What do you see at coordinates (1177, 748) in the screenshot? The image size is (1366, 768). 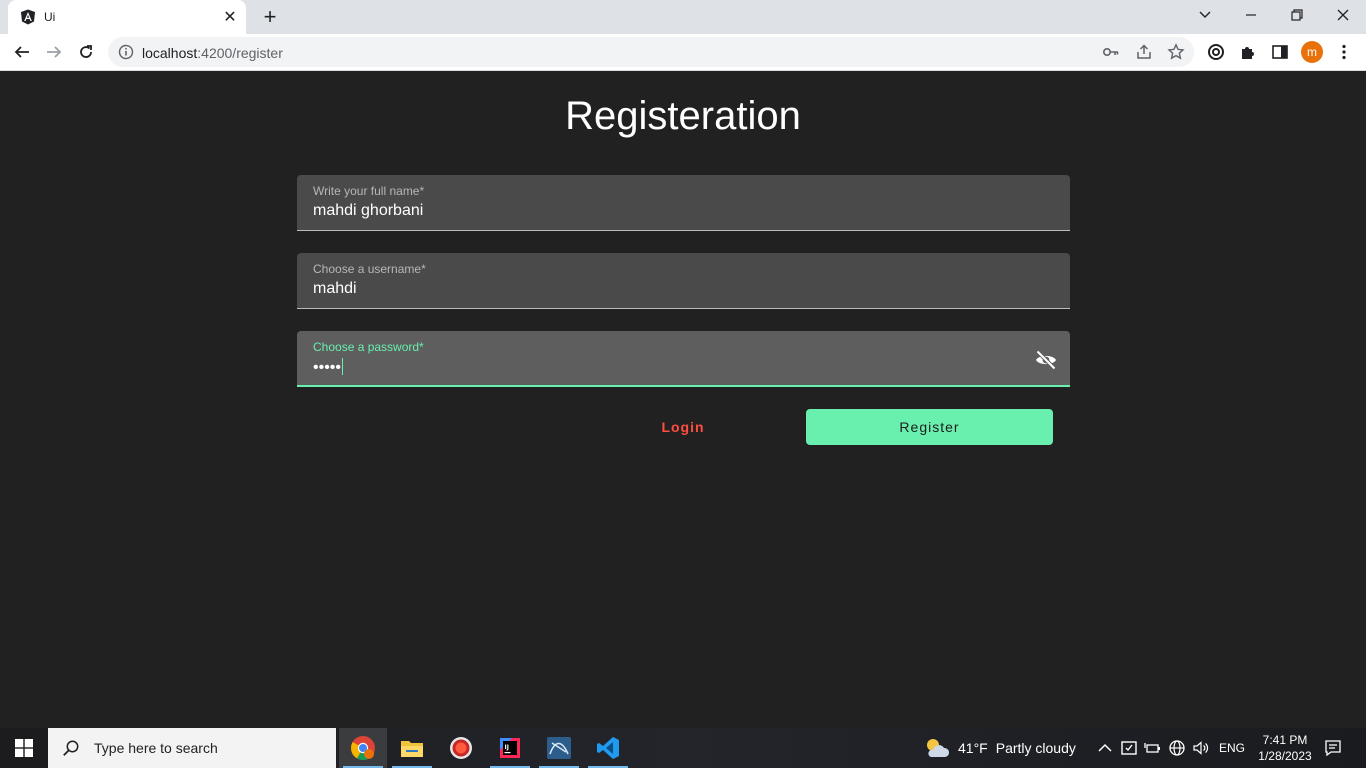 I see `network-globe-icon` at bounding box center [1177, 748].